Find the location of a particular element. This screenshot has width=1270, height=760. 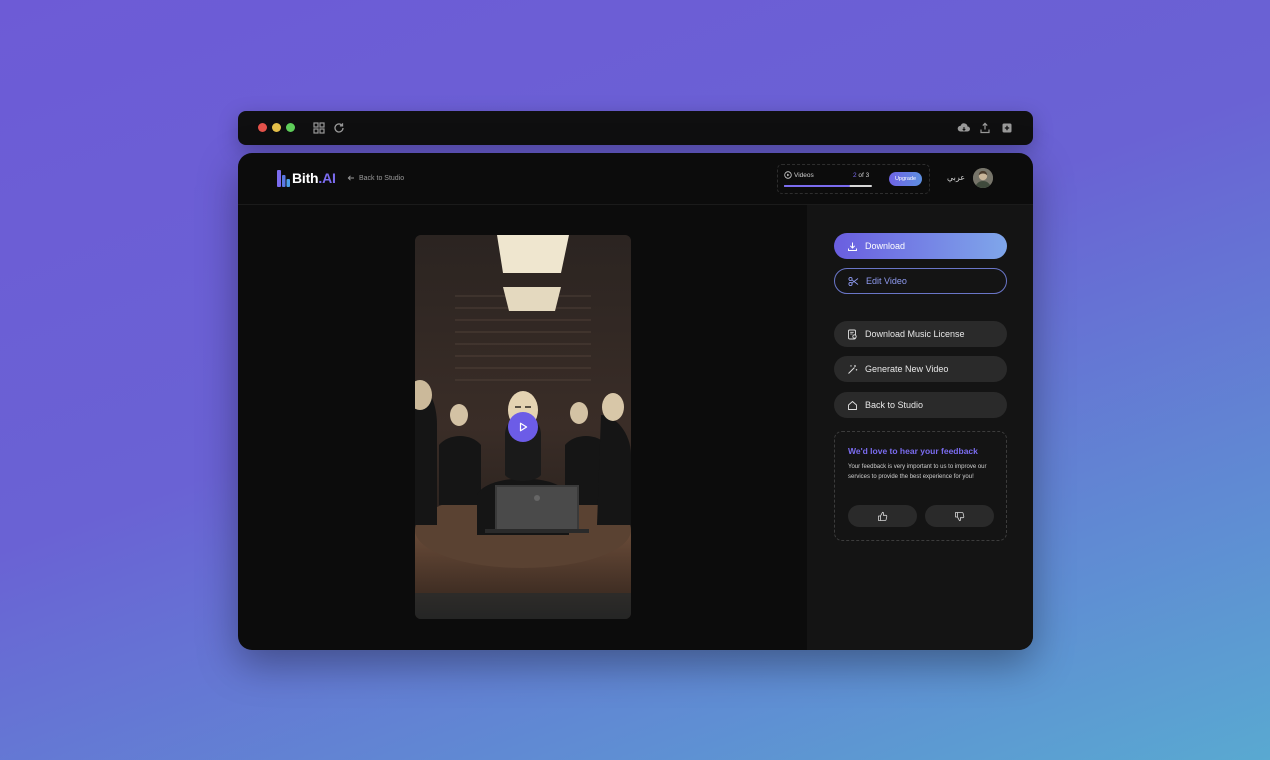

avatar-photo is located at coordinates (983, 178).